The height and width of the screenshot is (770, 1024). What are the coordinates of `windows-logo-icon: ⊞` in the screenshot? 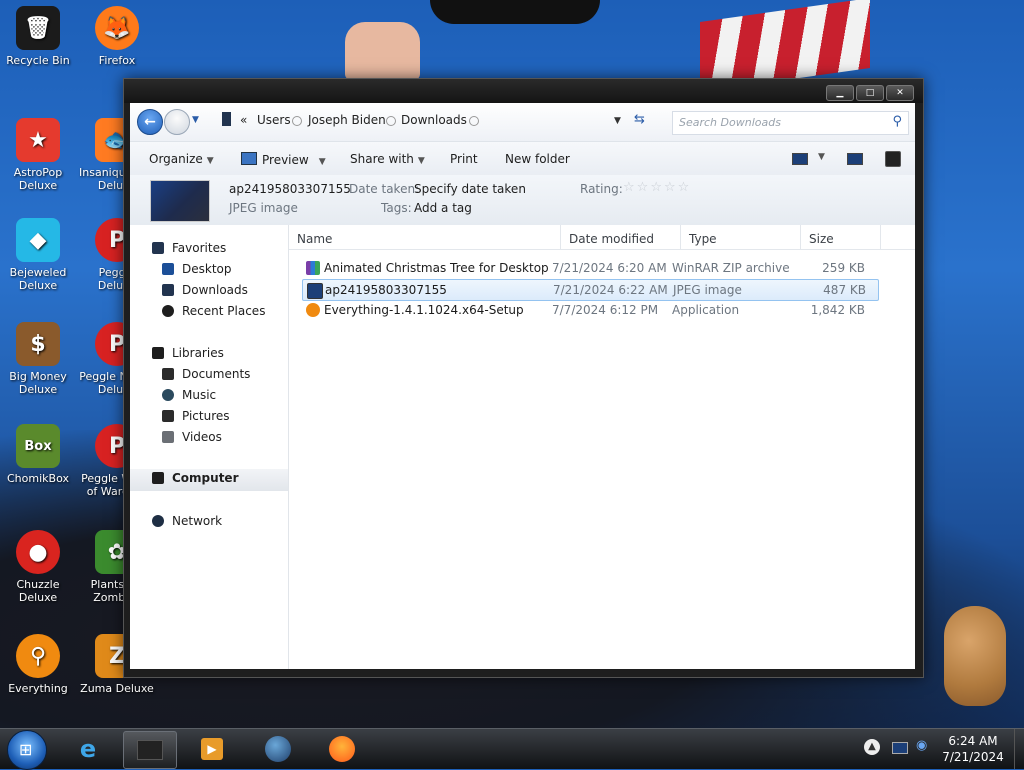 It's located at (26, 749).